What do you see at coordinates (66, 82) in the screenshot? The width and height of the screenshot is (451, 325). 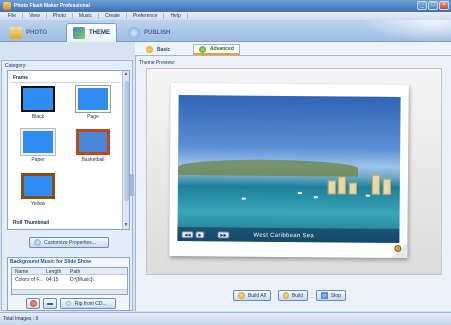 I see `divider` at bounding box center [66, 82].